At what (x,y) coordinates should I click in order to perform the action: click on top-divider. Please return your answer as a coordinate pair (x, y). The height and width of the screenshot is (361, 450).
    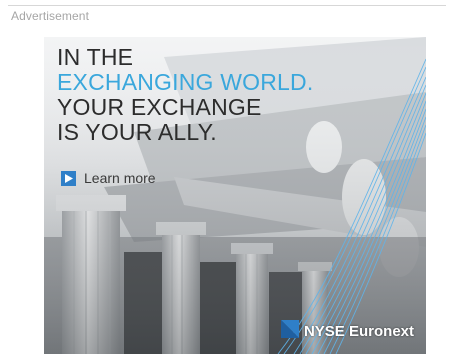
    Looking at the image, I should click on (227, 5).